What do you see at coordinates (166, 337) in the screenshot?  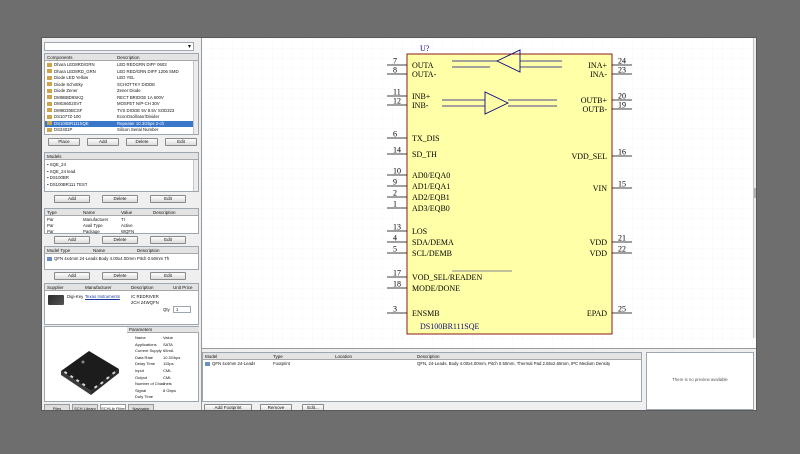 I see `preview-param-row: Name Value` at bounding box center [166, 337].